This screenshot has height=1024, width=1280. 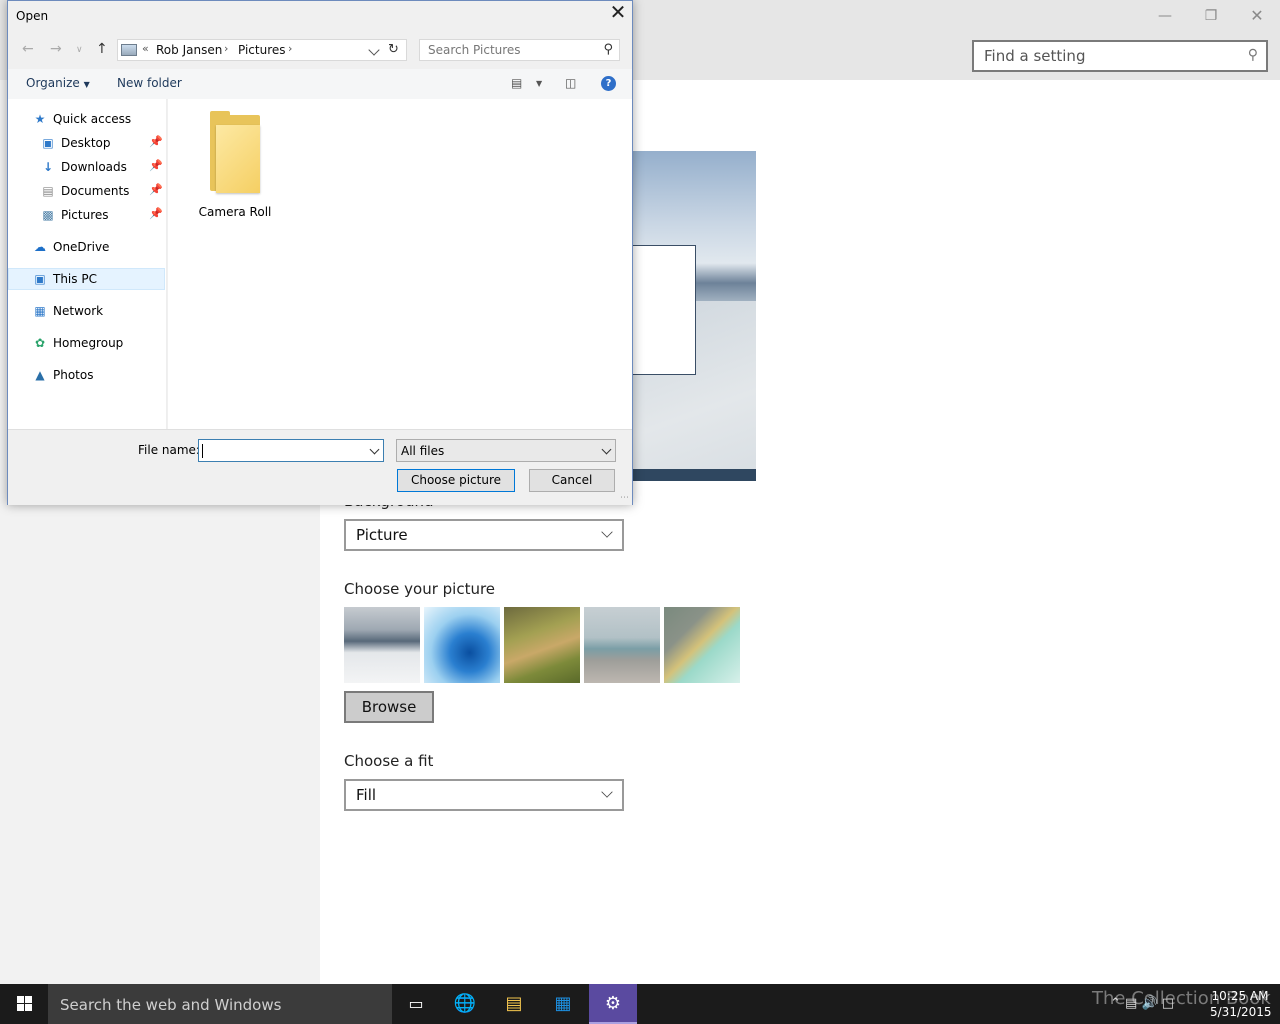 I want to click on search-pictures-input: Search Pictures ⚲, so click(x=519, y=50).